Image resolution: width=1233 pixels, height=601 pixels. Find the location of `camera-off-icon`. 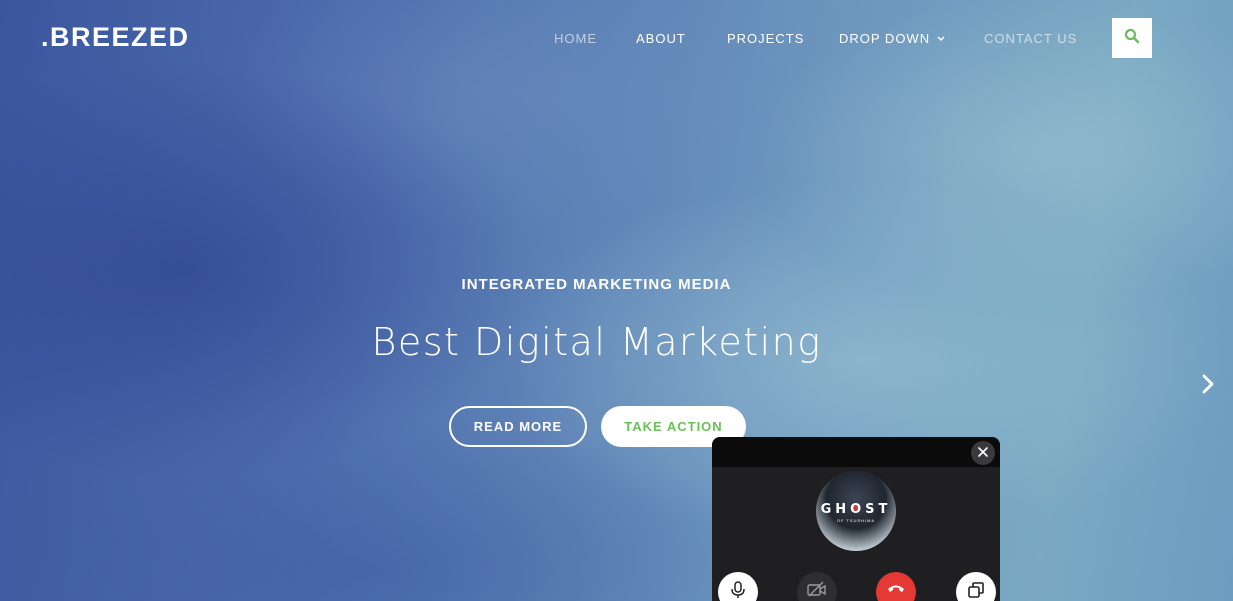

camera-off-icon is located at coordinates (817, 591).